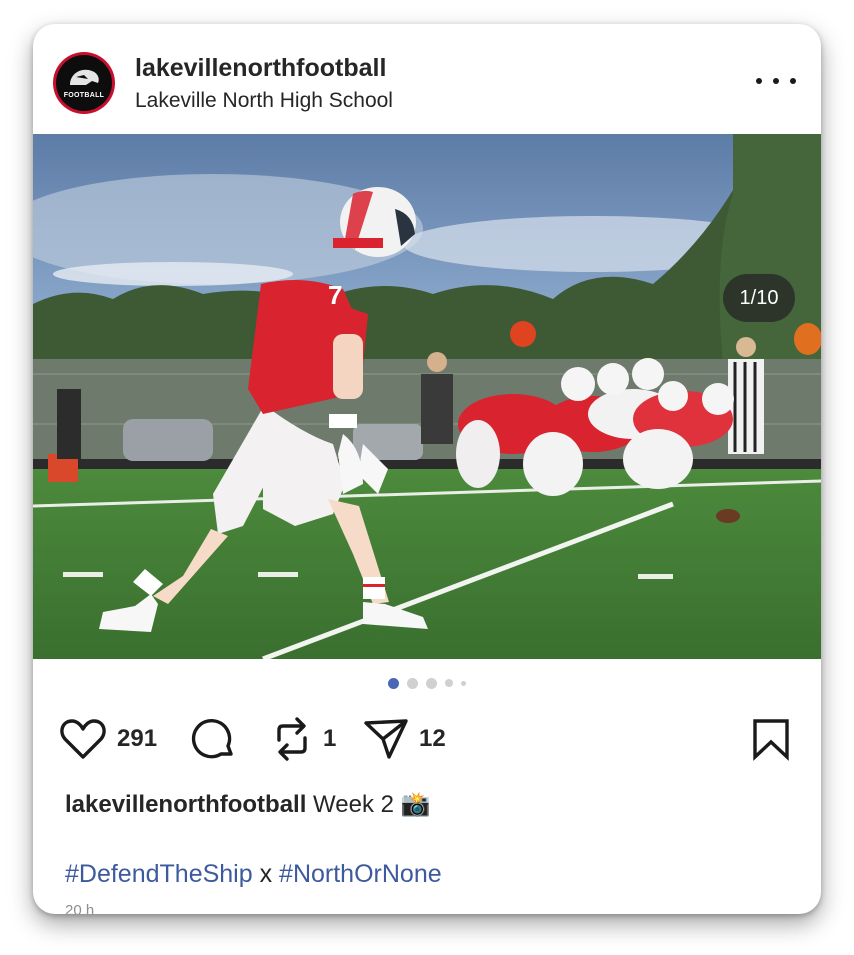 The image size is (854, 955). What do you see at coordinates (759, 298) in the screenshot?
I see `image-counter: 1/10` at bounding box center [759, 298].